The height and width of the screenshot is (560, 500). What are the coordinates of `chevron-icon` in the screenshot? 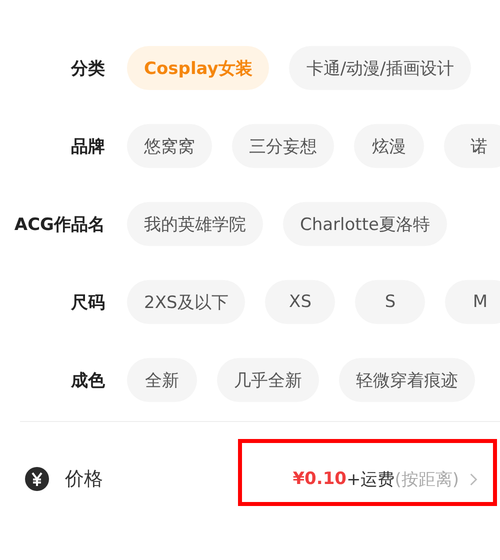 It's located at (473, 479).